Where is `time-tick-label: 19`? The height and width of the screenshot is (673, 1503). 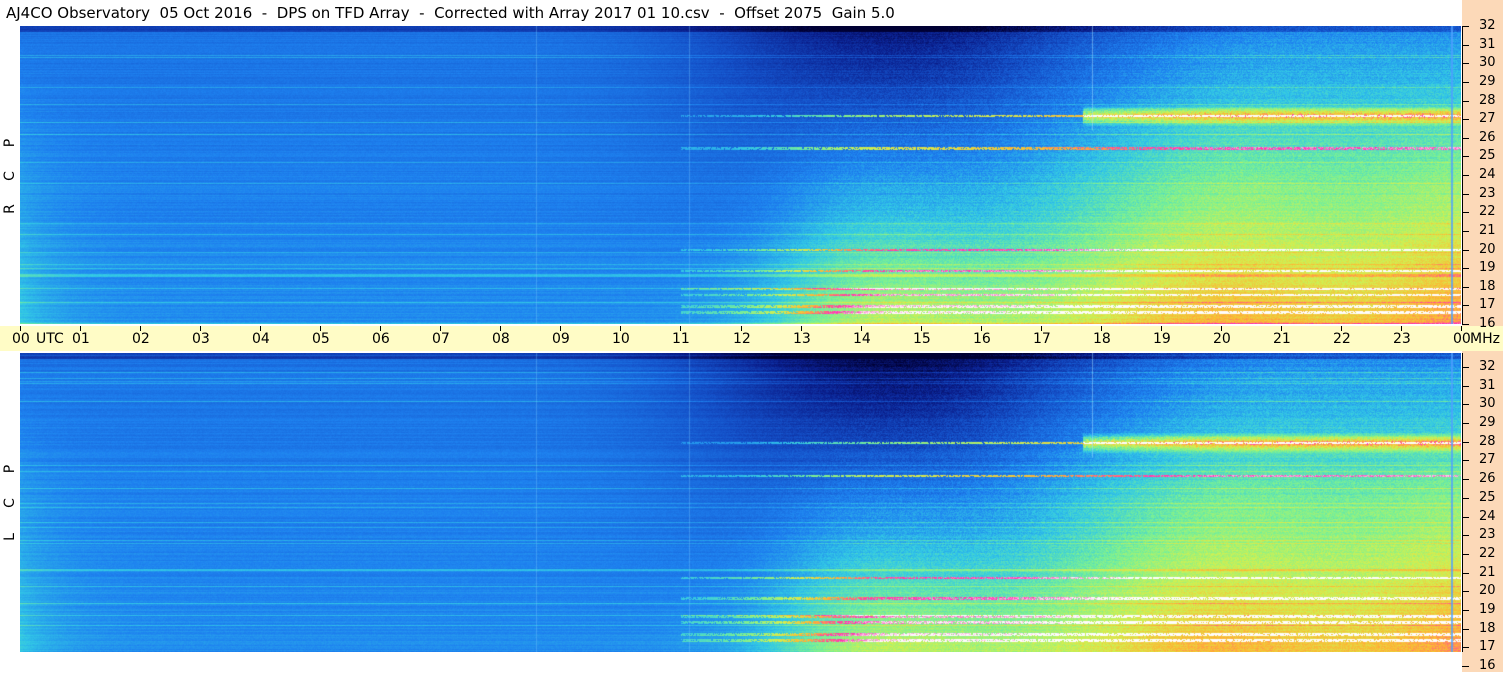
time-tick-label: 19 is located at coordinates (1162, 339).